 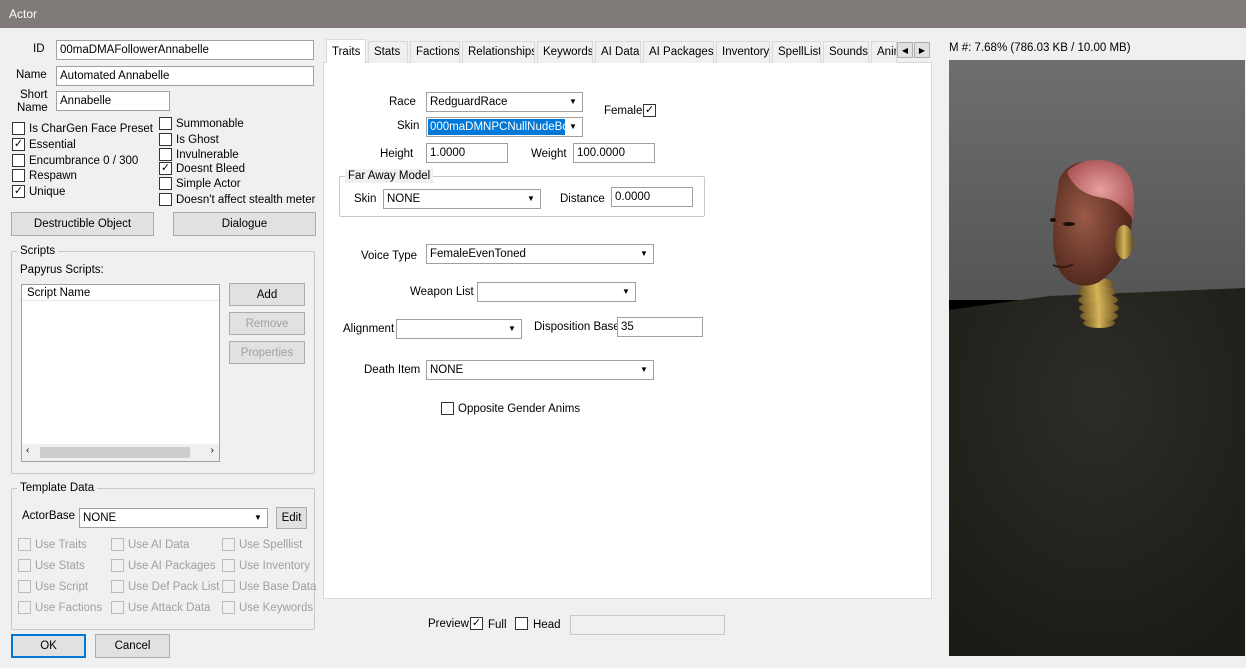 I want to click on template-col1-label-1: Use Stats, so click(x=60, y=566).